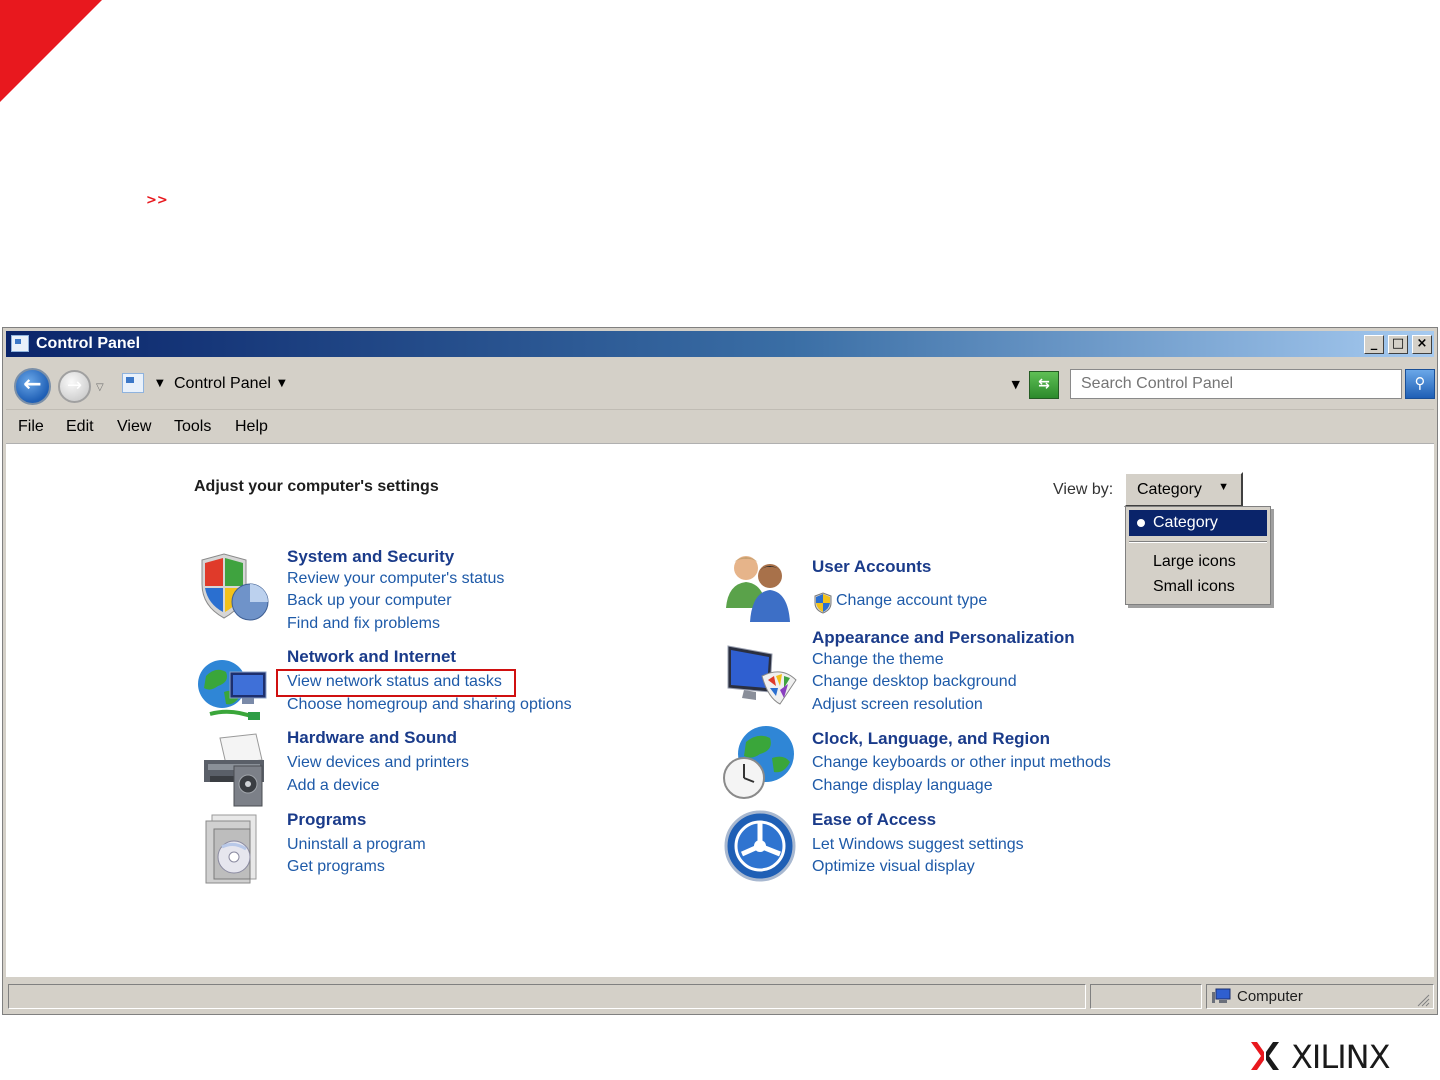 The image size is (1440, 1080). I want to click on view-option-category: Category, so click(1198, 523).